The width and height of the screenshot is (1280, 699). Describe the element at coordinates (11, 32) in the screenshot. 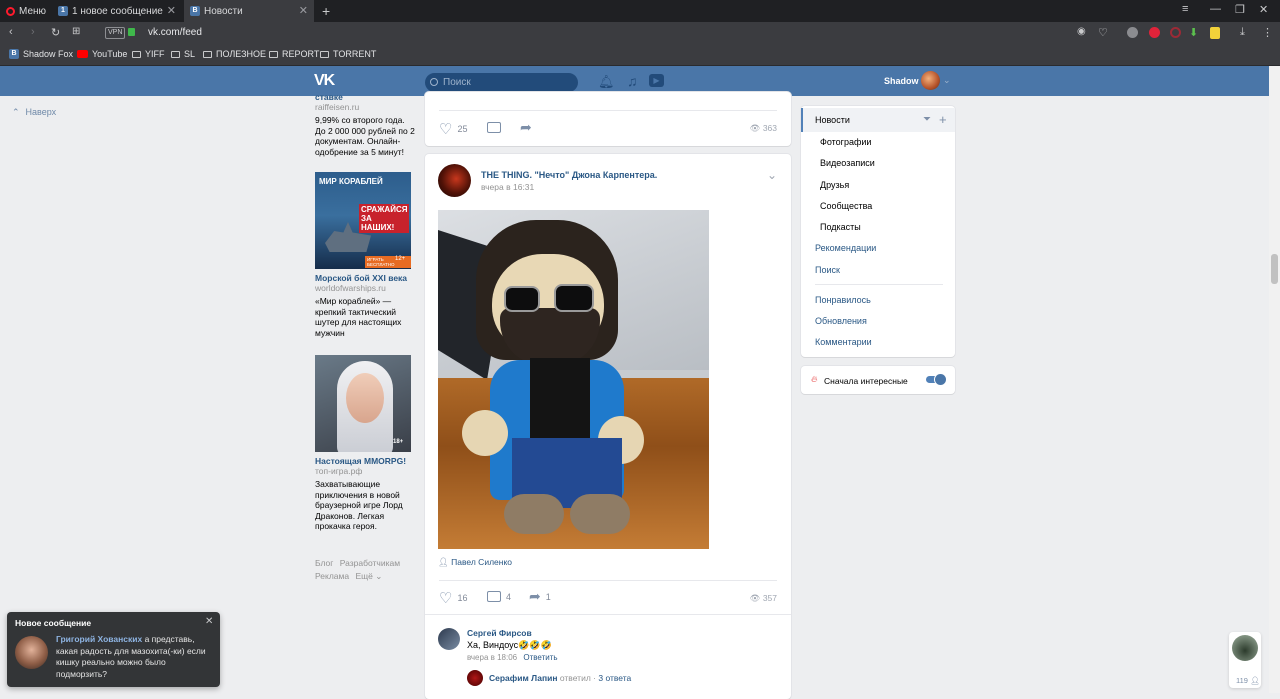

I see `back-icon: ‹` at that location.